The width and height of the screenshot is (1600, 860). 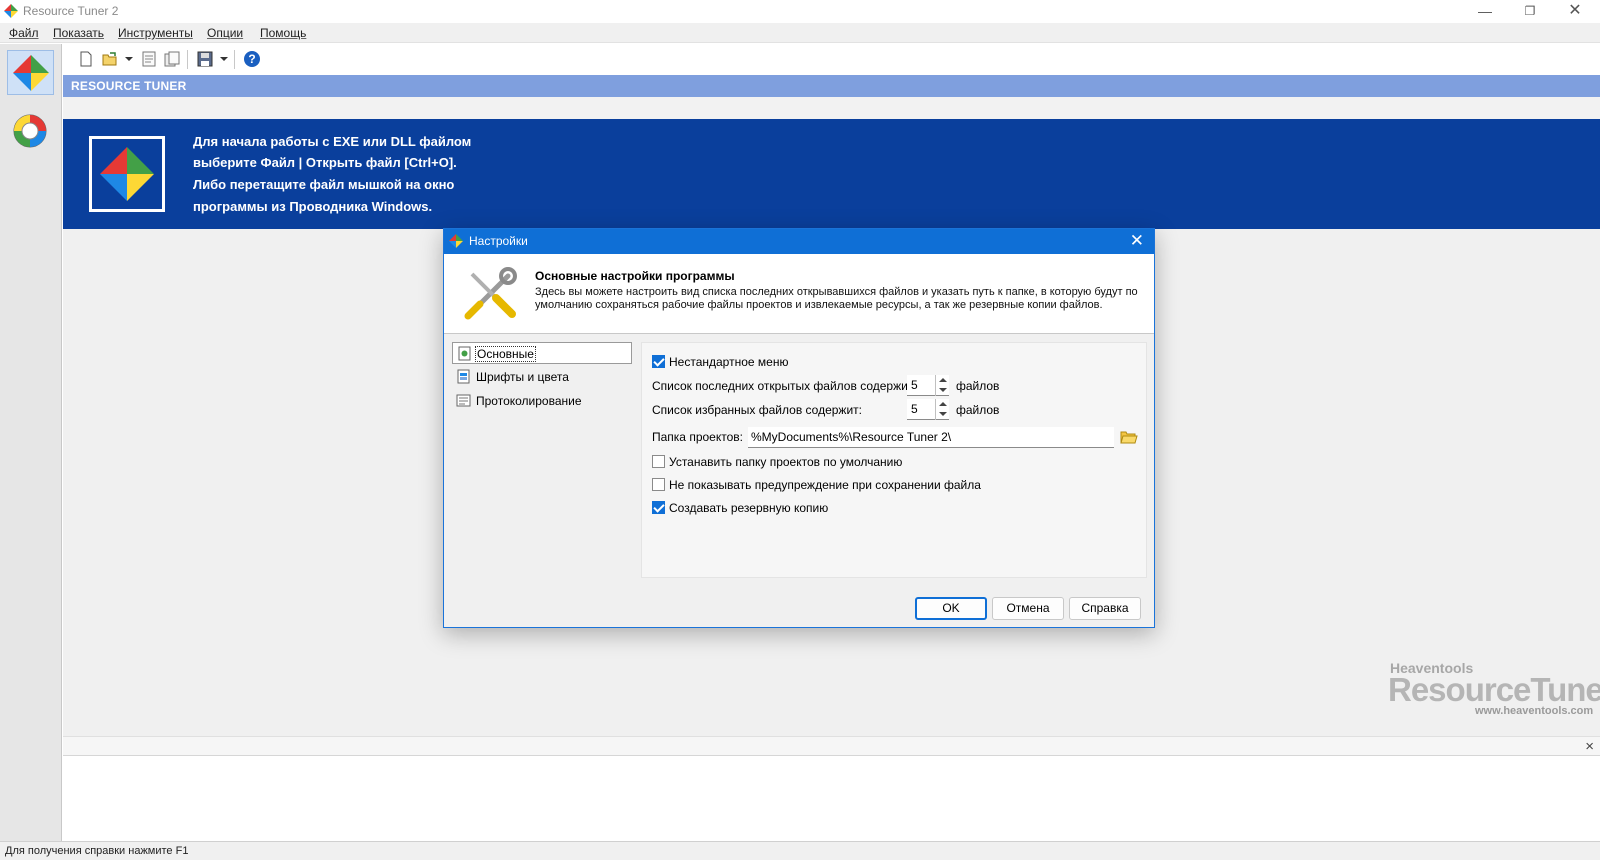 What do you see at coordinates (86, 59) in the screenshot?
I see `new-file-icon` at bounding box center [86, 59].